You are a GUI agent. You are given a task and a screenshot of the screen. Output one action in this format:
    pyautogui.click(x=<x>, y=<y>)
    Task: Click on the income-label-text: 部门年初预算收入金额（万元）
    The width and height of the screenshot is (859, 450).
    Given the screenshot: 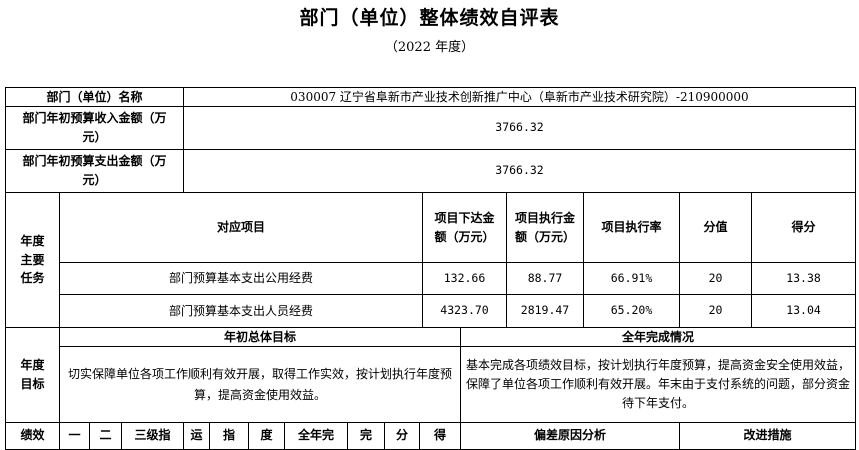 What is the action you would take?
    pyautogui.click(x=94, y=127)
    